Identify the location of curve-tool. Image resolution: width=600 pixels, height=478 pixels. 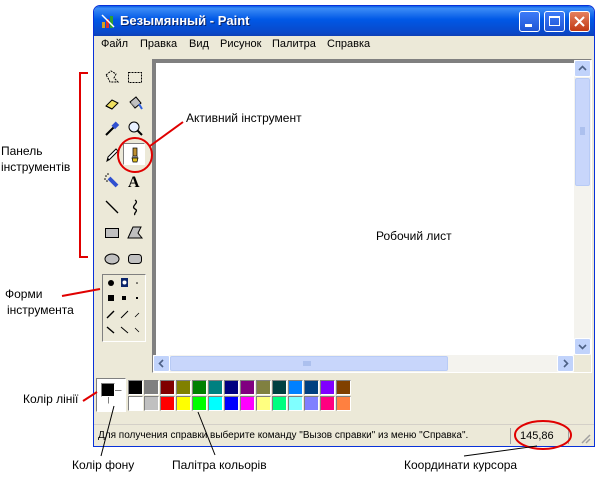
(135, 207).